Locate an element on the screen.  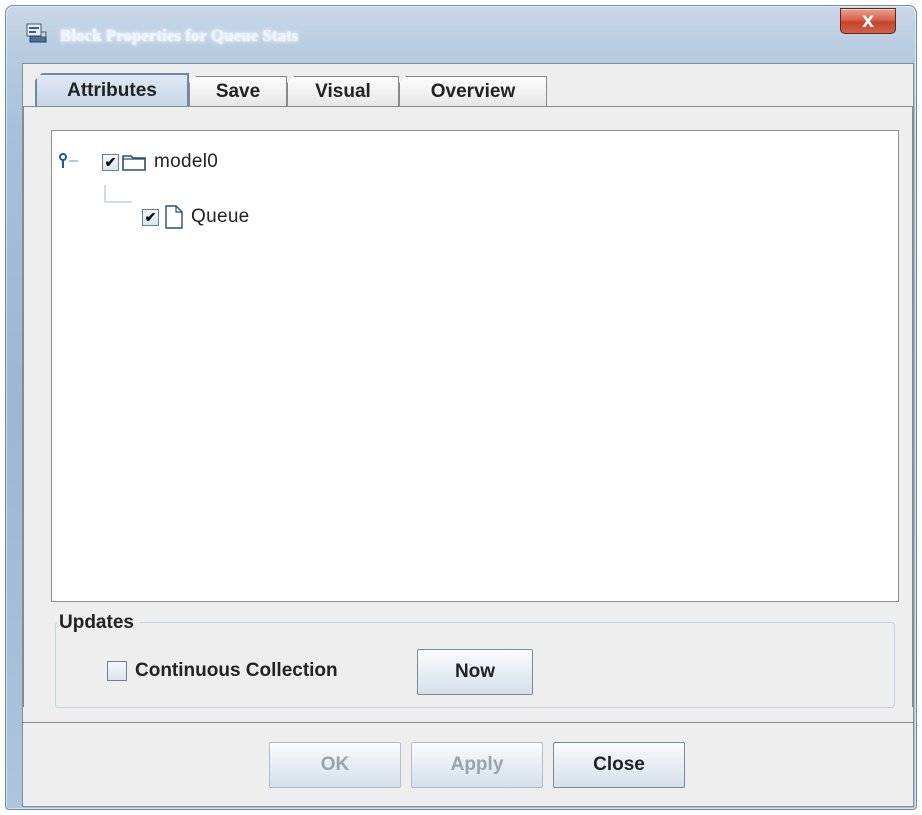
tree-handle-icon is located at coordinates (69, 162).